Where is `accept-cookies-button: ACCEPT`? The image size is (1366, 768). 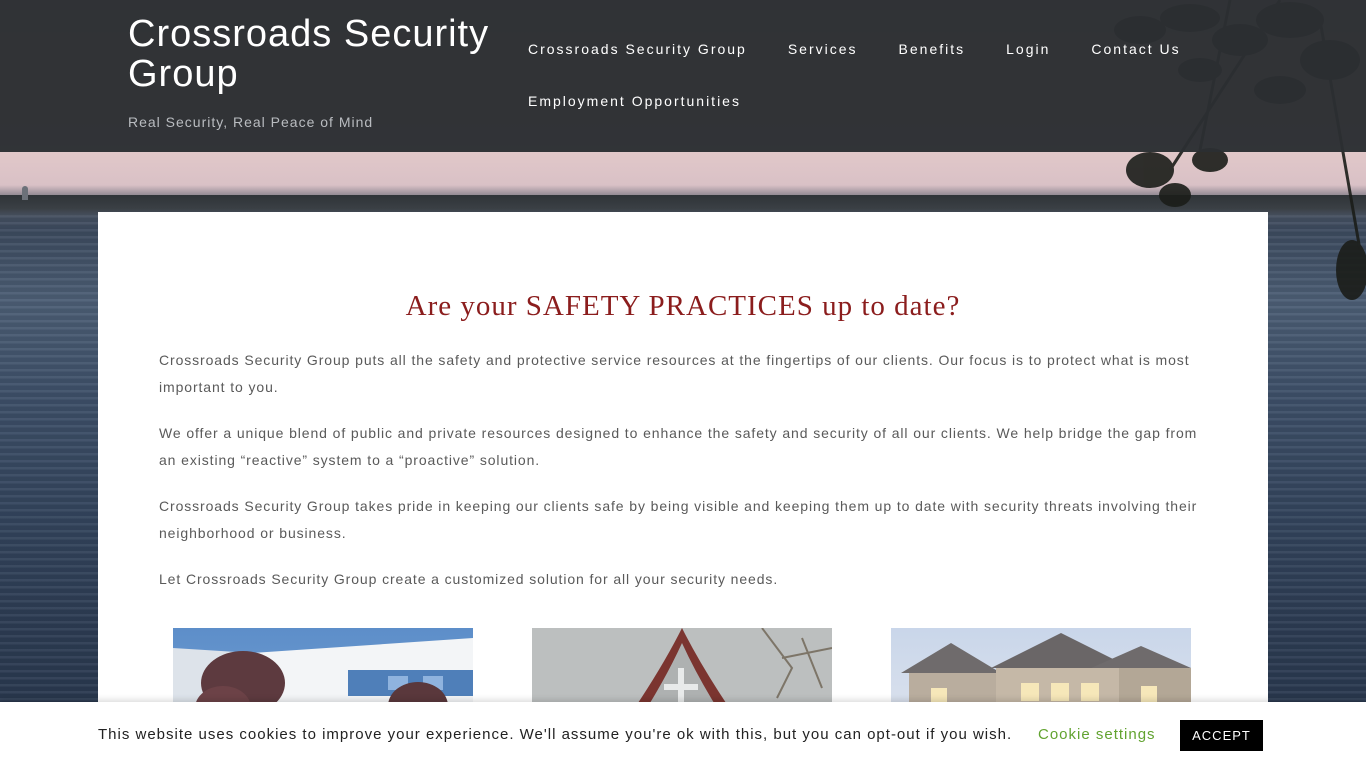
accept-cookies-button: ACCEPT is located at coordinates (1221, 735).